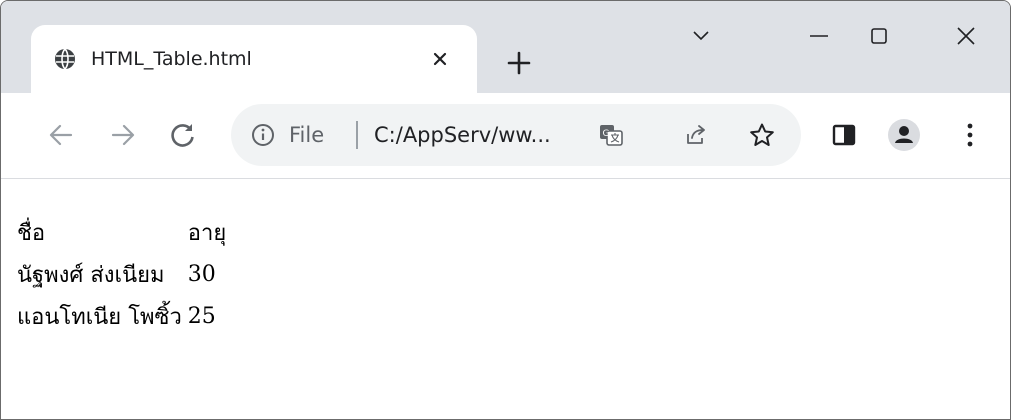 The image size is (1011, 420). What do you see at coordinates (306, 135) in the screenshot?
I see `site-info-label: File` at bounding box center [306, 135].